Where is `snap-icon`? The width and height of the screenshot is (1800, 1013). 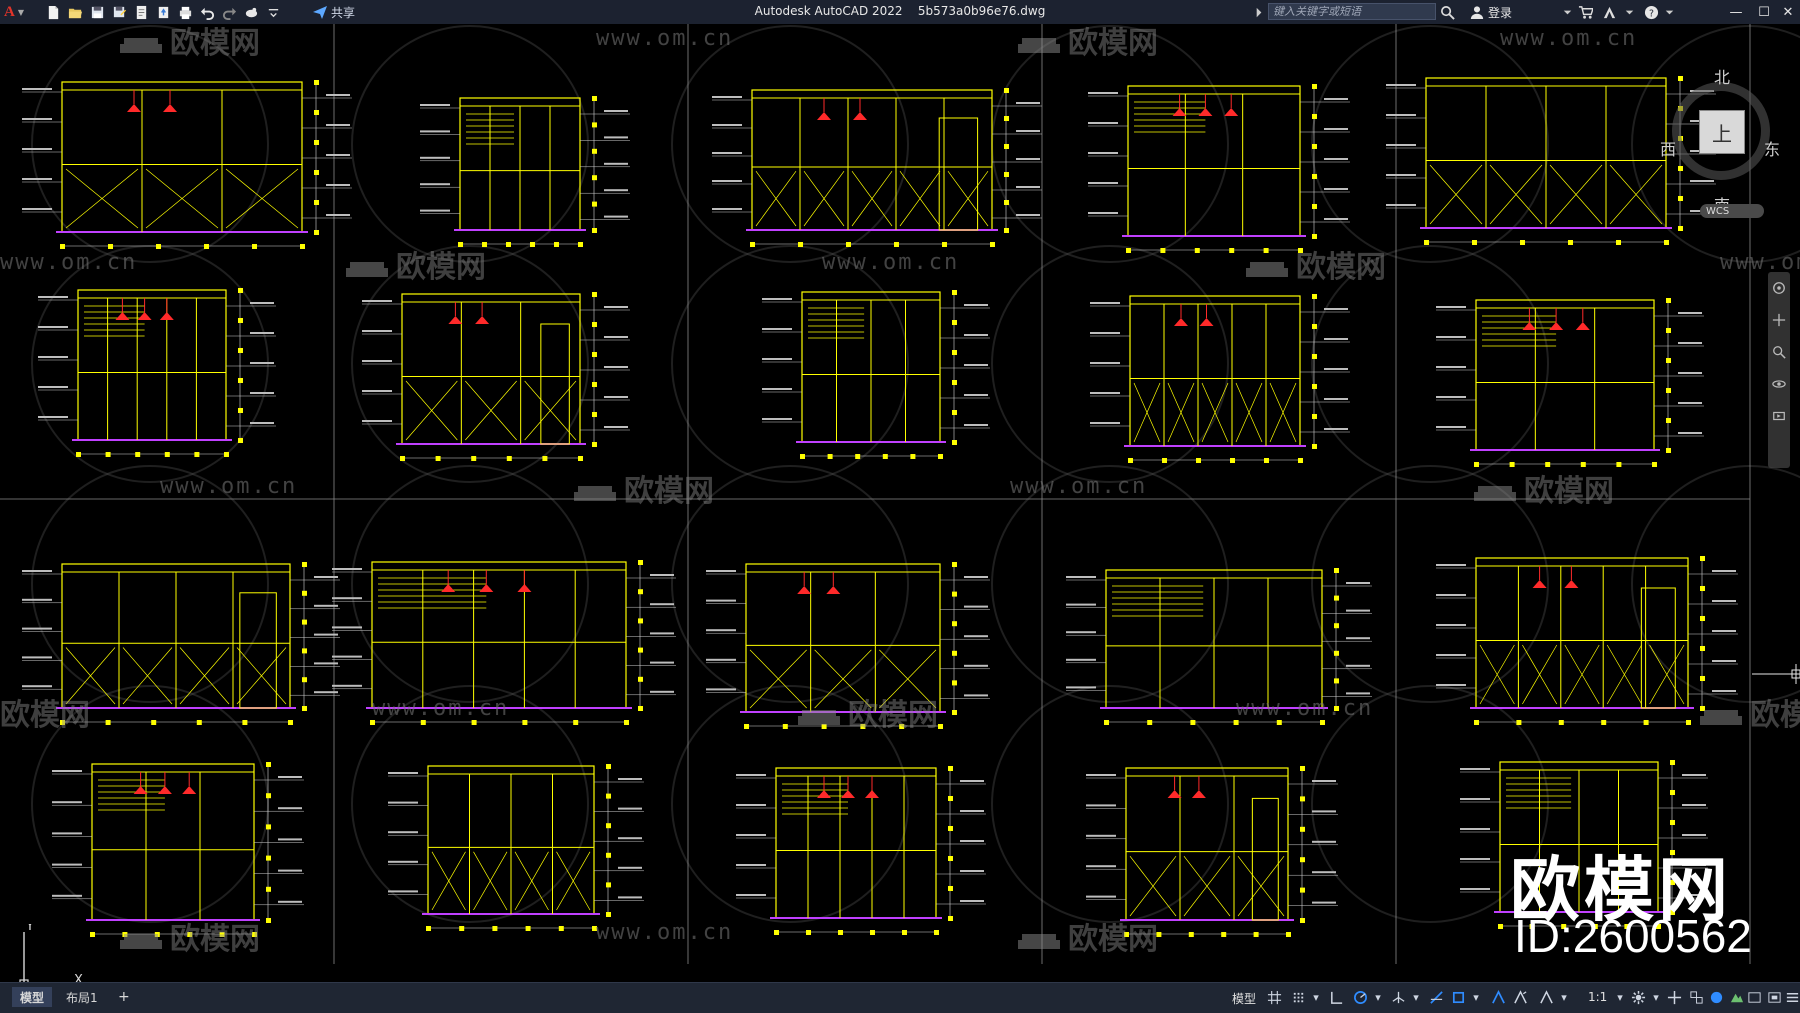
snap-icon is located at coordinates (1298, 997).